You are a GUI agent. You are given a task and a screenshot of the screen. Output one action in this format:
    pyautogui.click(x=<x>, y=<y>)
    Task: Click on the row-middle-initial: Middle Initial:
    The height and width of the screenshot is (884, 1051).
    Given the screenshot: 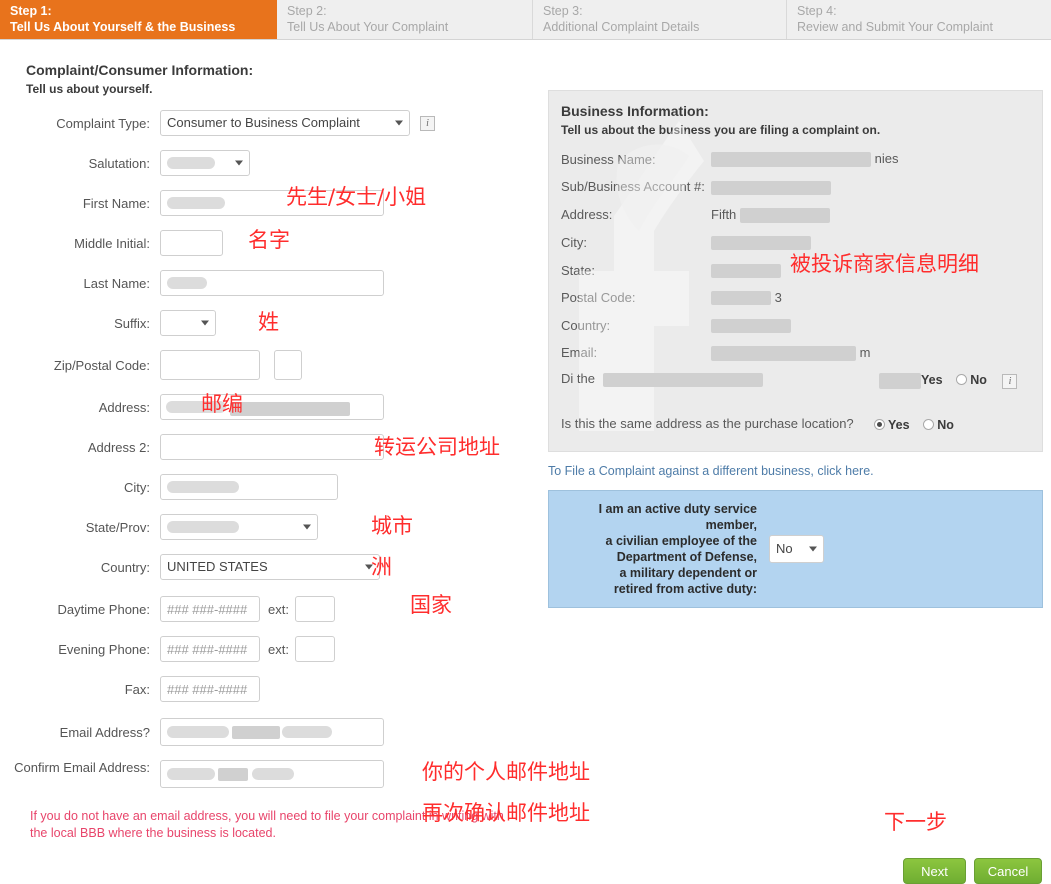 What is the action you would take?
    pyautogui.click(x=270, y=243)
    